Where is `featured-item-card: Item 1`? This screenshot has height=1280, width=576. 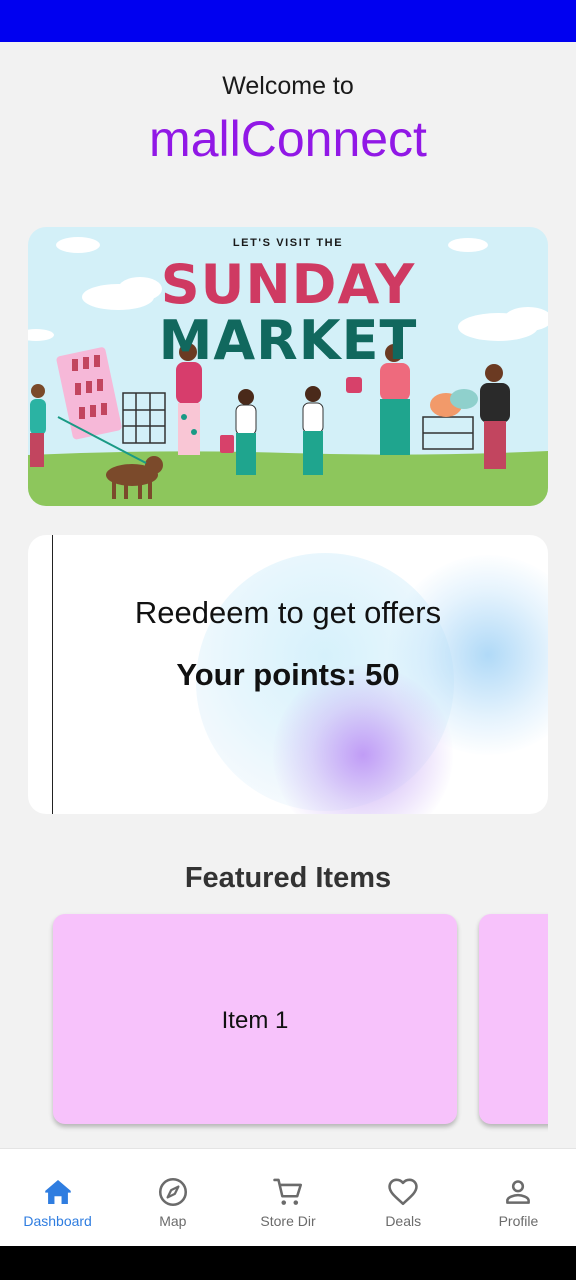
featured-item-card: Item 1 is located at coordinates (255, 1019).